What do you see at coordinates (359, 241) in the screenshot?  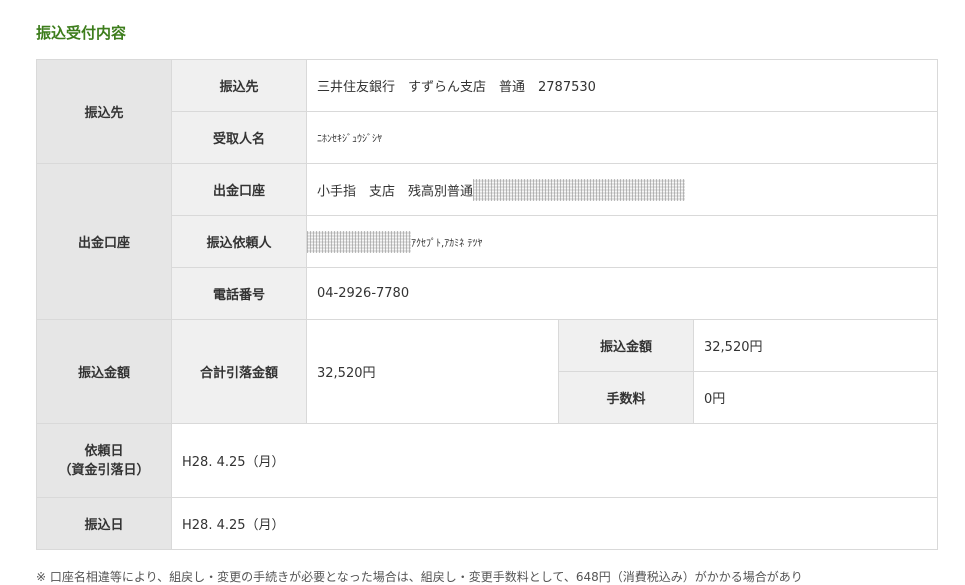 I see `redacted-requester-name` at bounding box center [359, 241].